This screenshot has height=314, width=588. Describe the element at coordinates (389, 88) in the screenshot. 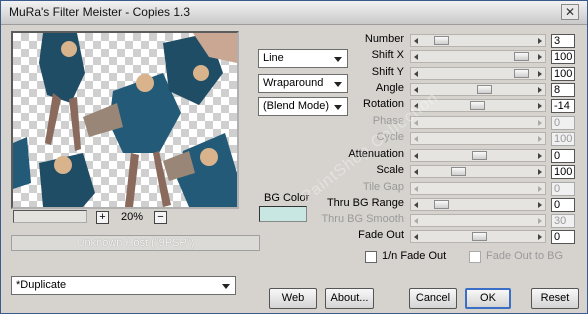

I see `param-label: Angle` at that location.